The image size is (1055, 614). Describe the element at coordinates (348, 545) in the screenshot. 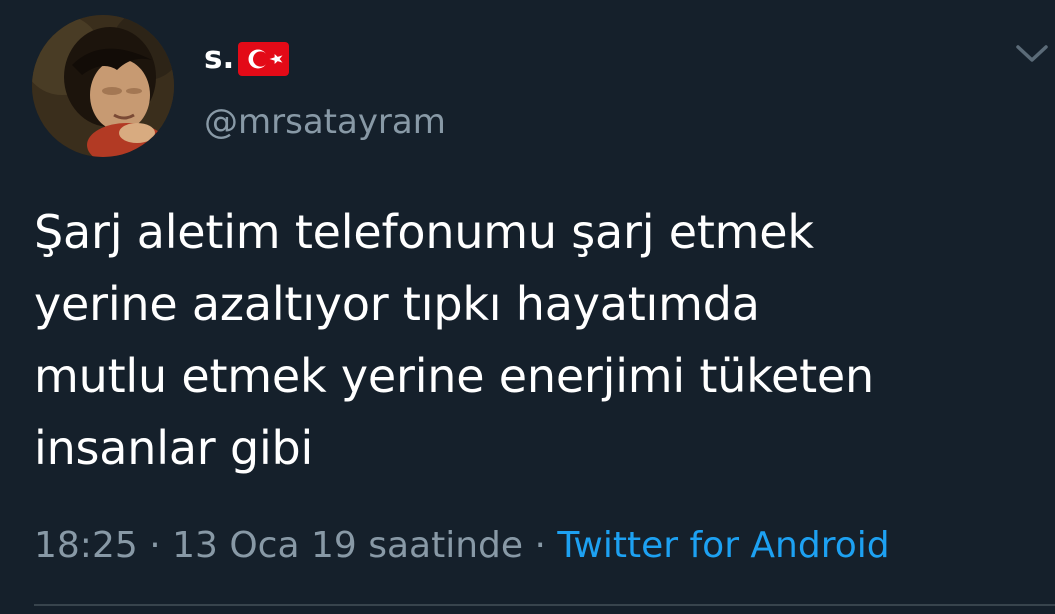

I see `tweet-date: 13 Oca 19 saatinde` at that location.